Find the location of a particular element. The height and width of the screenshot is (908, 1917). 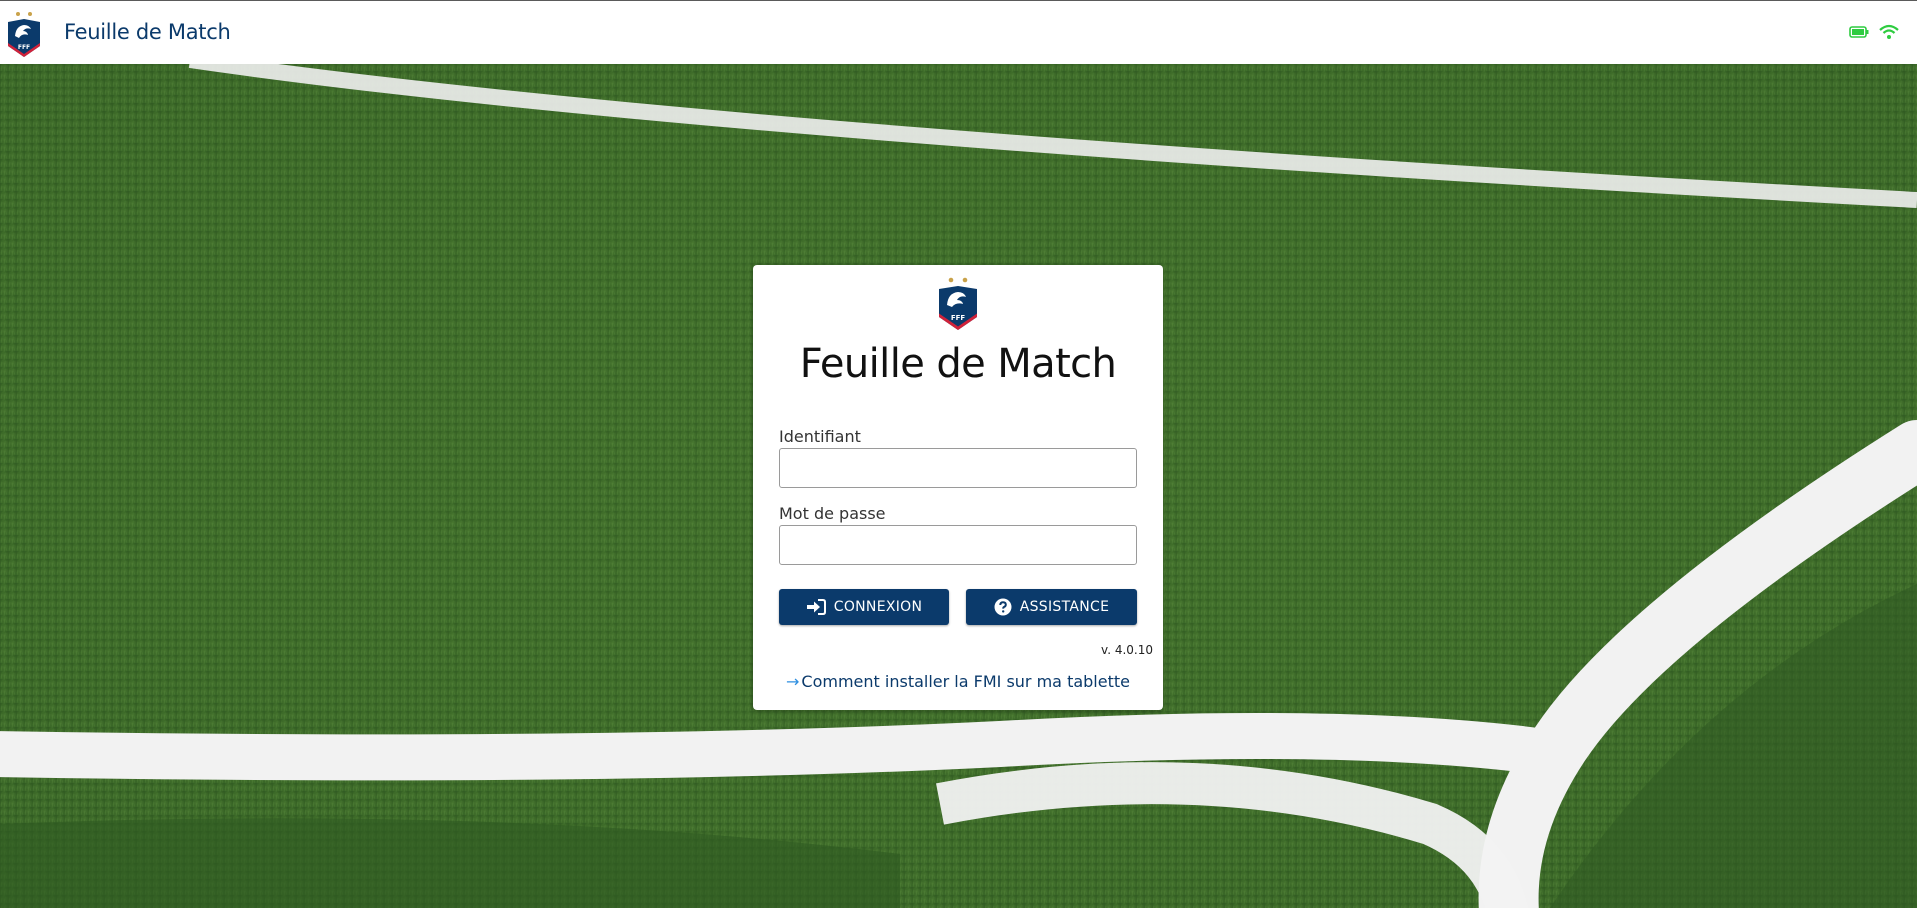

sign-in-icon is located at coordinates (816, 607).